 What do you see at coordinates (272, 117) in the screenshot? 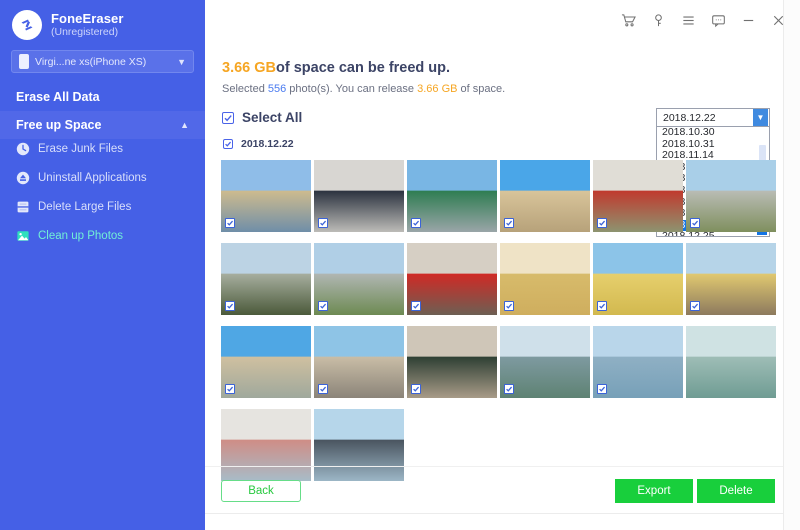
I see `select-all-label: Select All` at bounding box center [272, 117].